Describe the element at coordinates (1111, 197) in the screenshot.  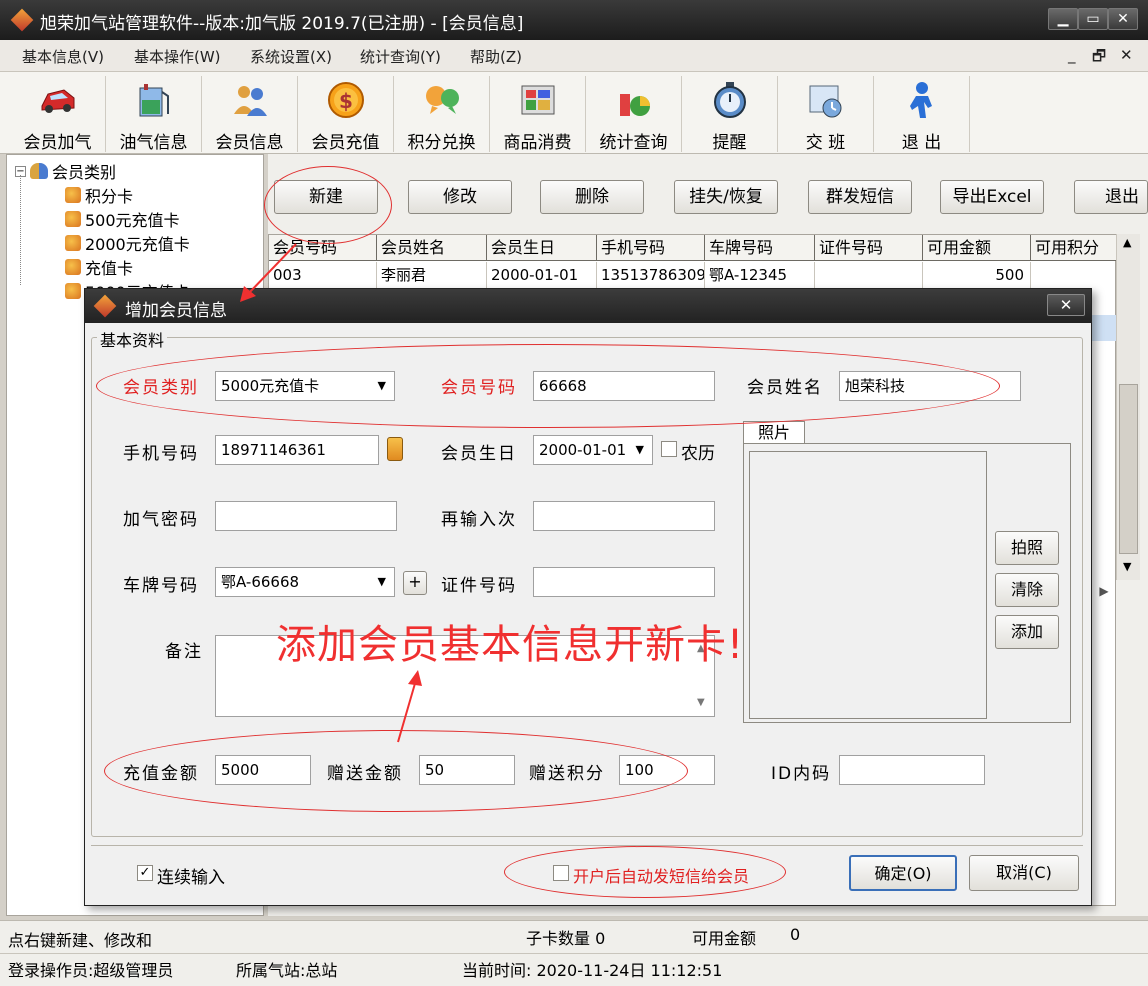
I see `exit-pane-button: 退出` at that location.